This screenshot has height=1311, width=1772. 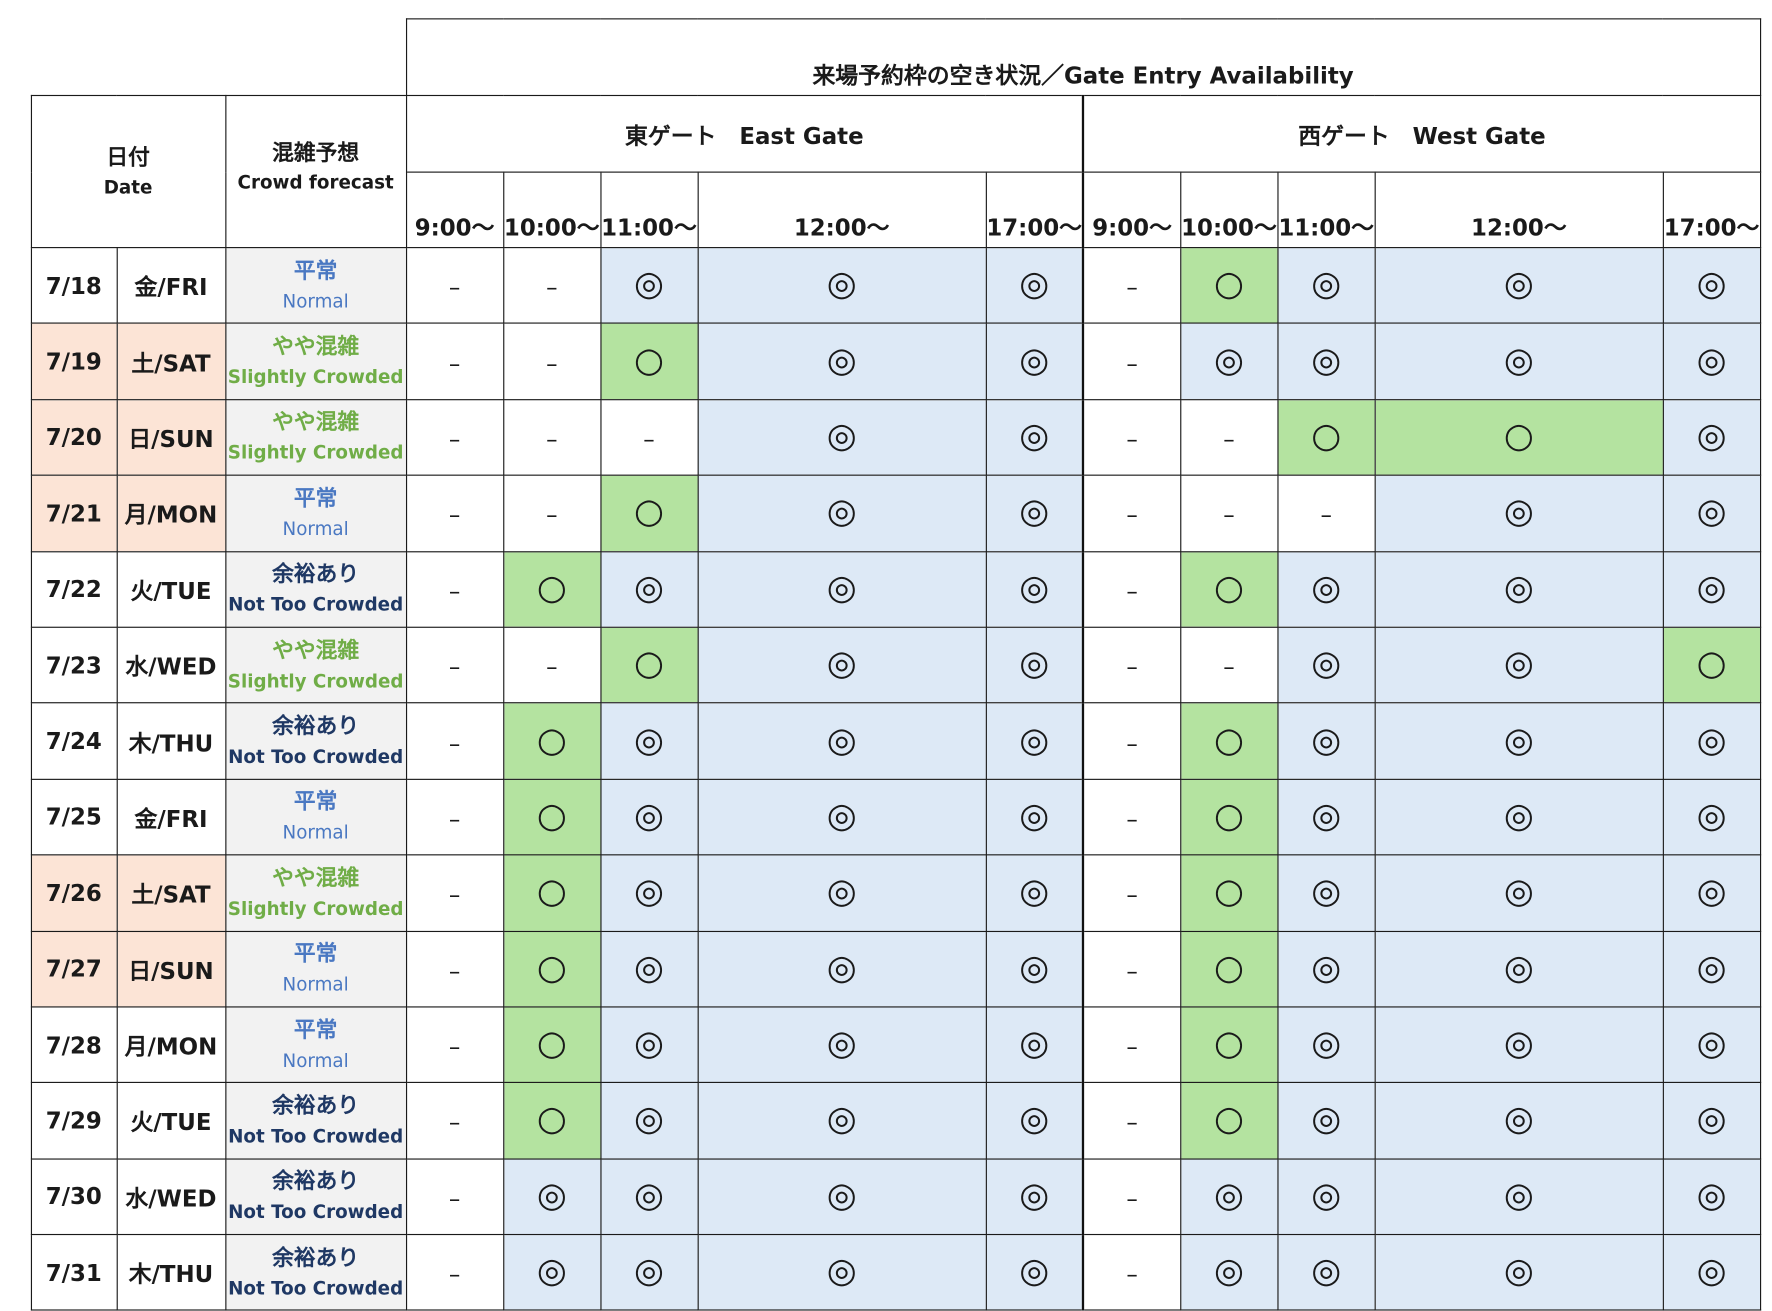 I want to click on table-row: 7/30 水/WED 余裕あり Not Too Crowded – ◎ ◎ ◎ ◎ – ◎ ◎ ◎ ◎, so click(x=880, y=1197).